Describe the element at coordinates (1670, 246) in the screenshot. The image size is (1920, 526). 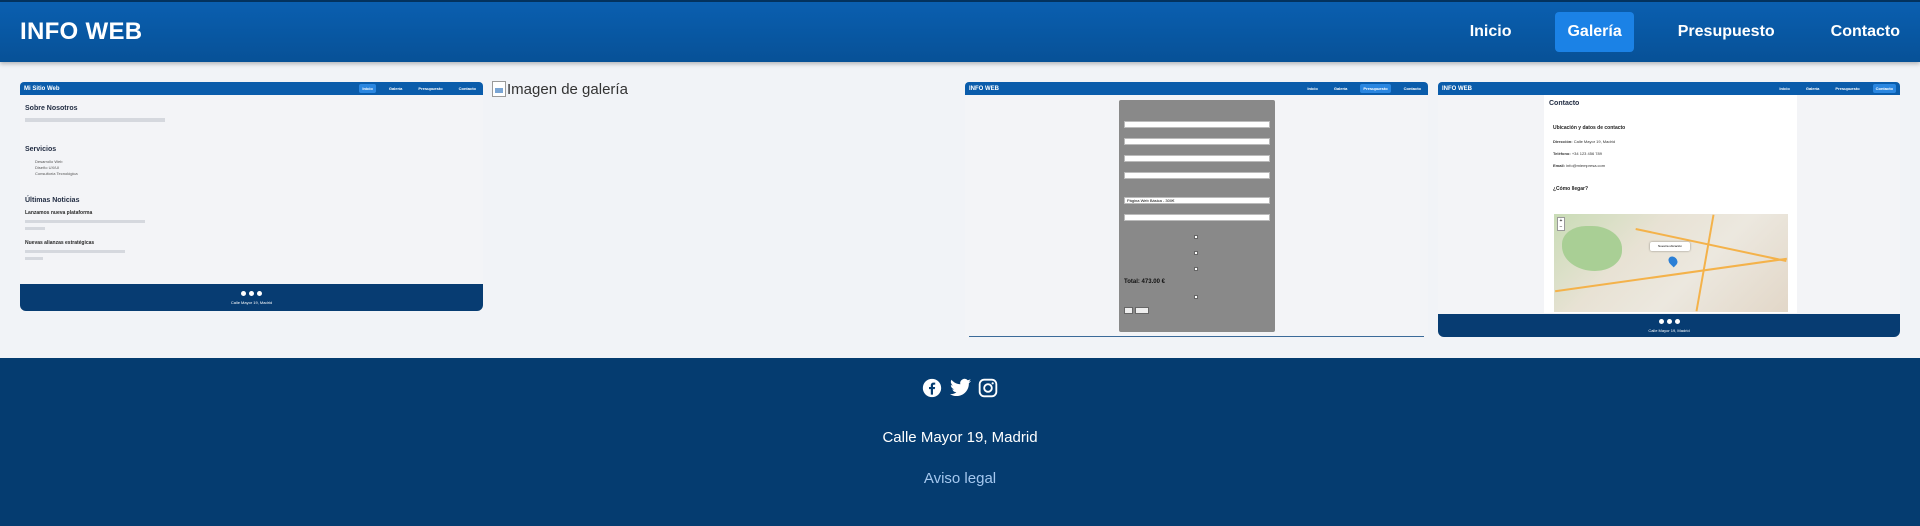
I see `map-tooltip: Nuestra ubicación` at that location.